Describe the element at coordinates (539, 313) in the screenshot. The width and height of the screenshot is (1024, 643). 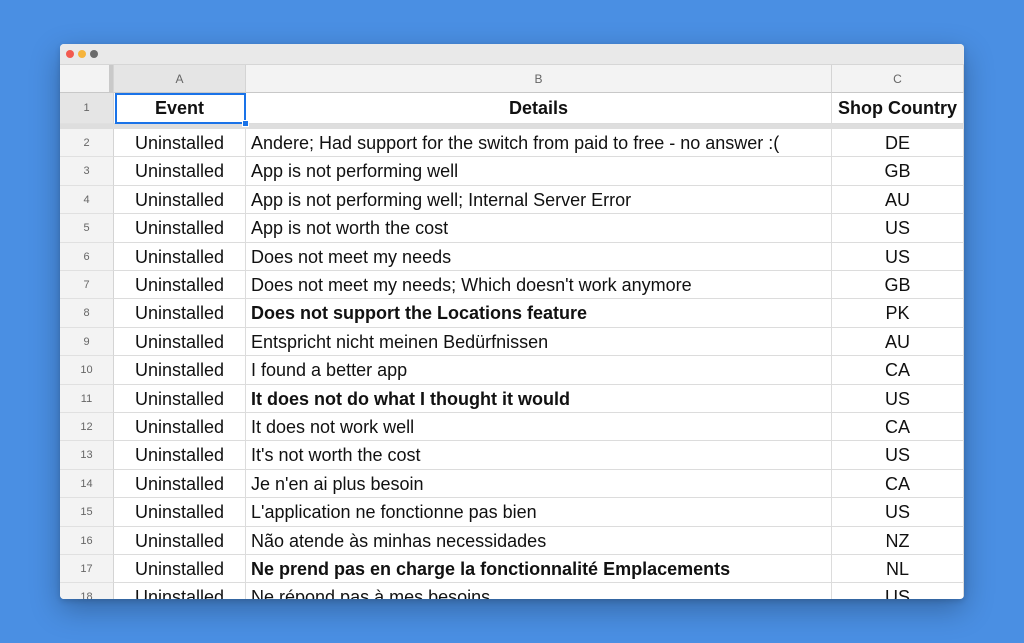
I see `cell-details: Does not support the Locations feature` at that location.